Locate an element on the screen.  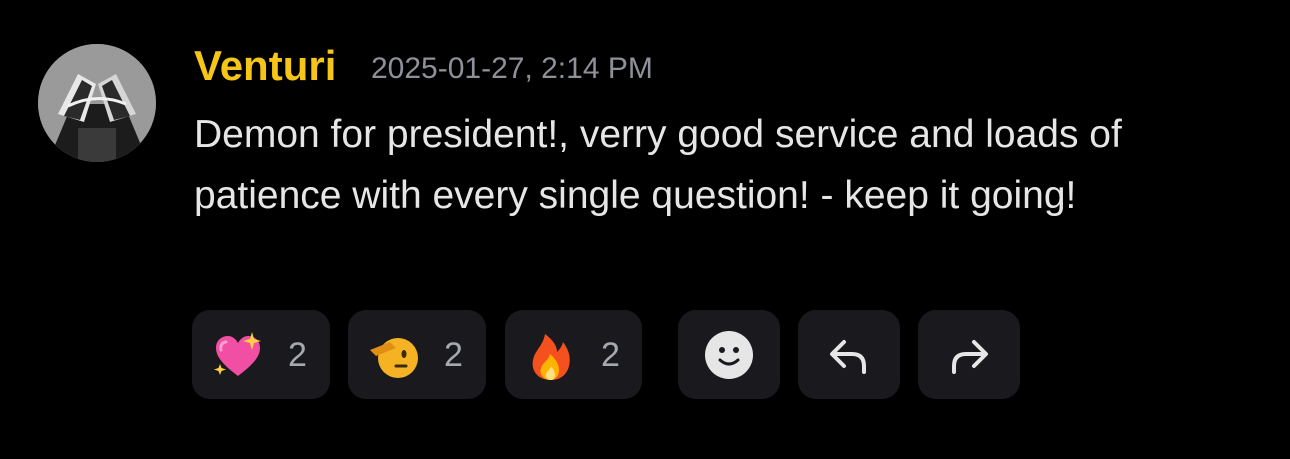
reply-button is located at coordinates (849, 354).